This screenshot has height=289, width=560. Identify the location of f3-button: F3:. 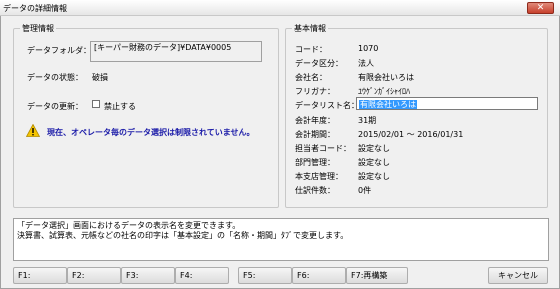
(148, 275).